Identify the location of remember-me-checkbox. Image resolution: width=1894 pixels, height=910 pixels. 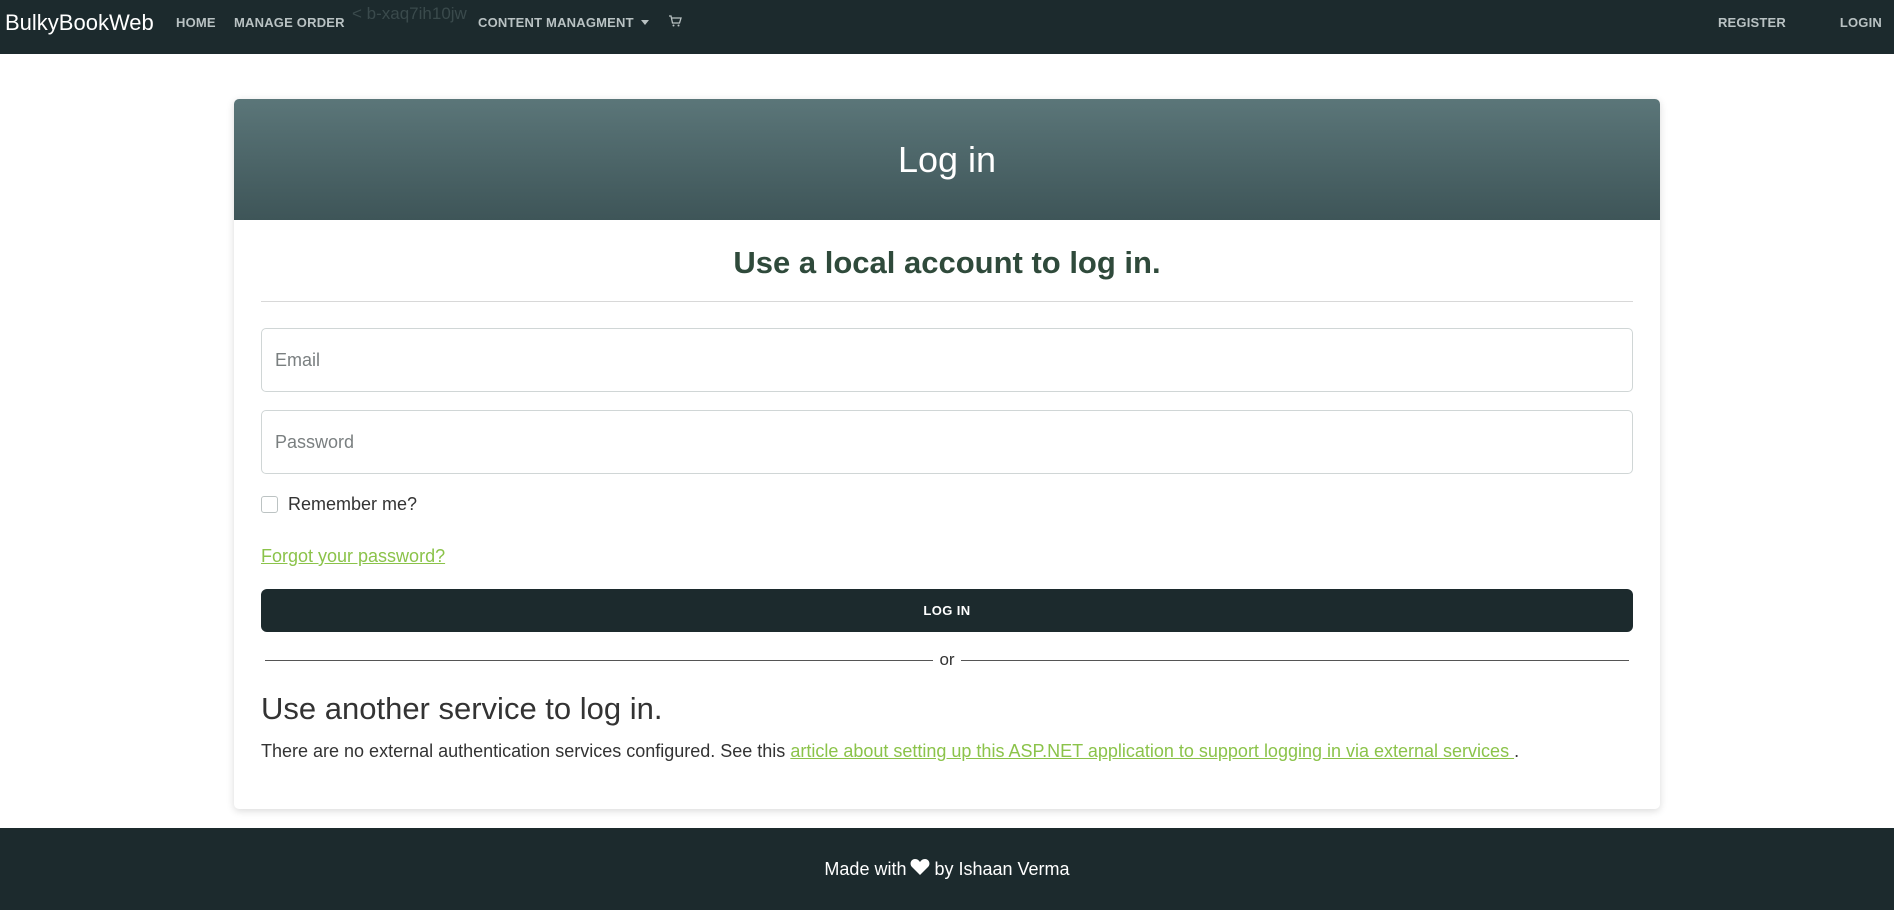
(269, 504).